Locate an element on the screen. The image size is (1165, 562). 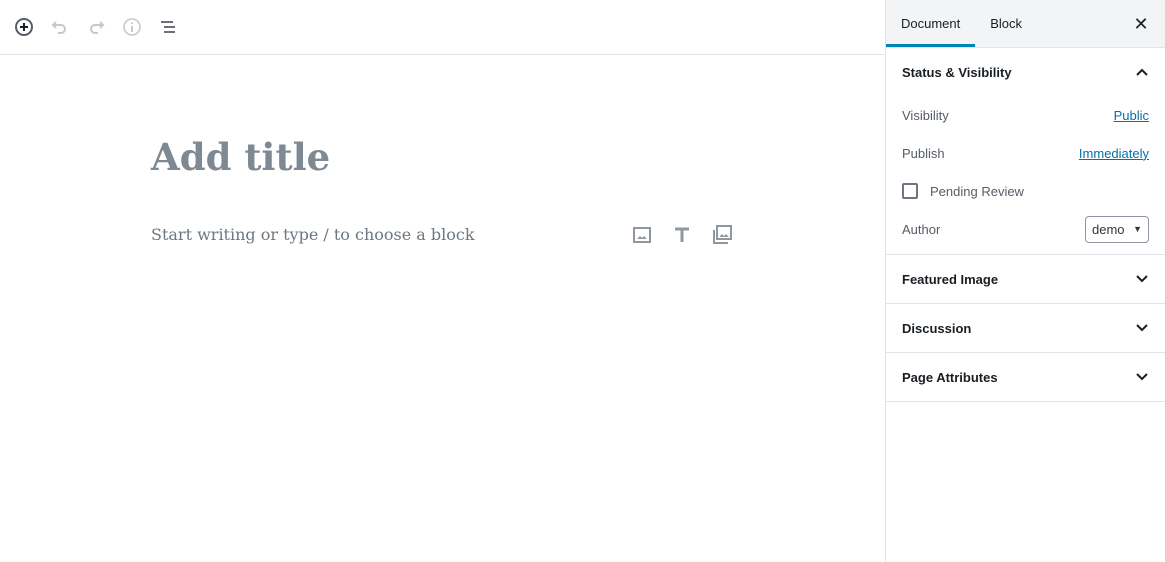
close-icon: ✕ is located at coordinates (1141, 24).